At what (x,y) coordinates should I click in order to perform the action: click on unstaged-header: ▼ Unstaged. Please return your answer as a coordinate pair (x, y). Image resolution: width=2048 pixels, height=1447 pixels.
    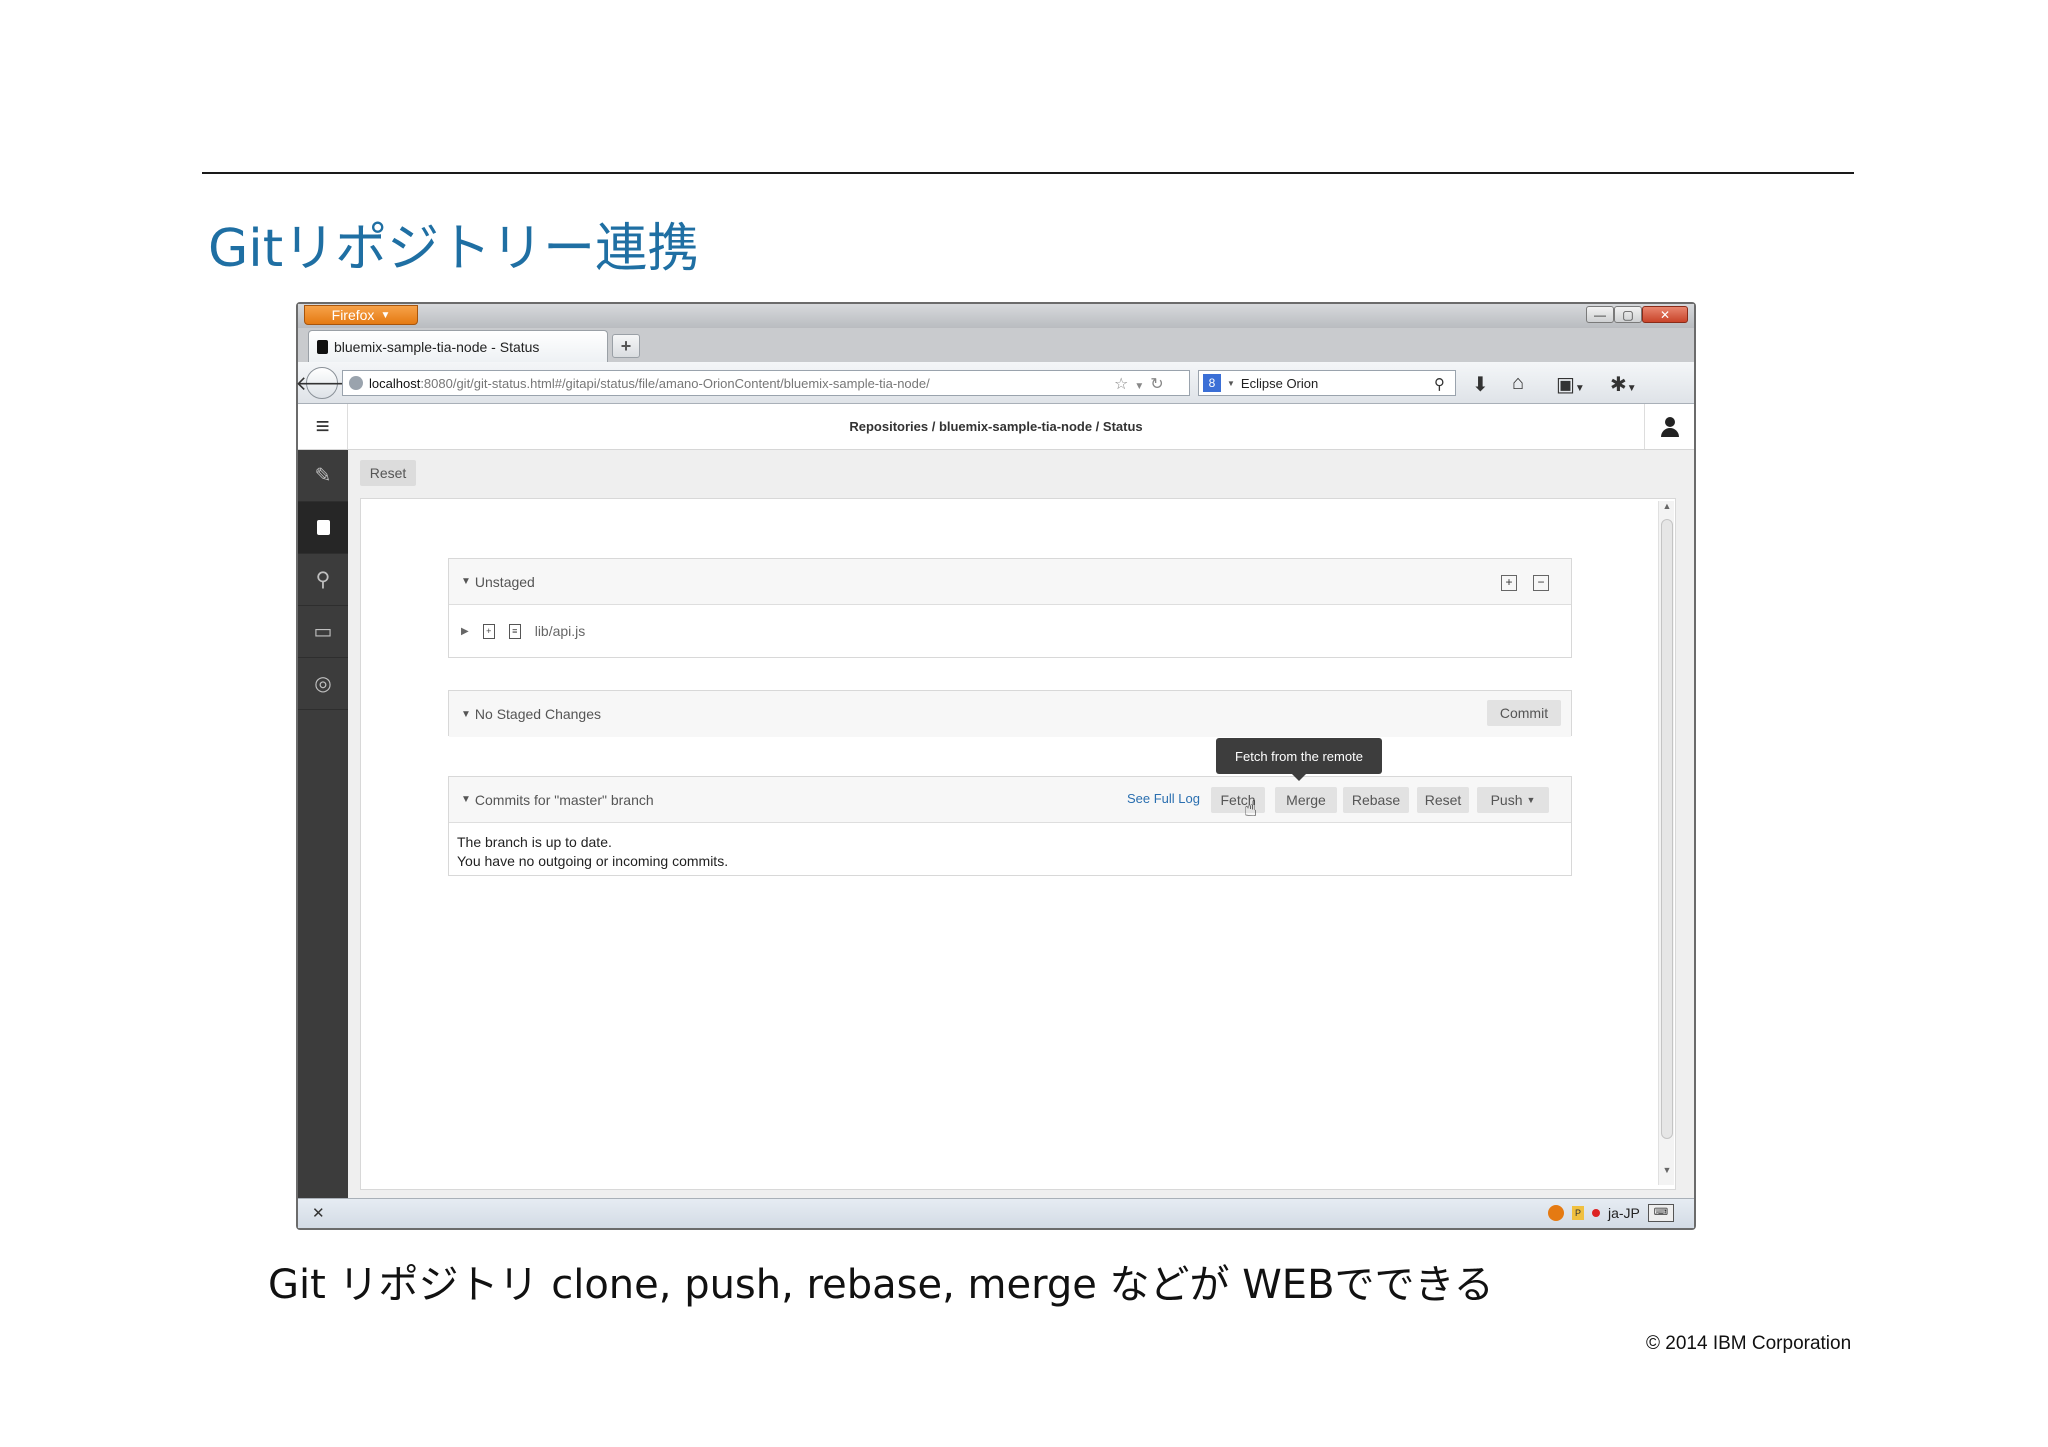
    Looking at the image, I should click on (1010, 582).